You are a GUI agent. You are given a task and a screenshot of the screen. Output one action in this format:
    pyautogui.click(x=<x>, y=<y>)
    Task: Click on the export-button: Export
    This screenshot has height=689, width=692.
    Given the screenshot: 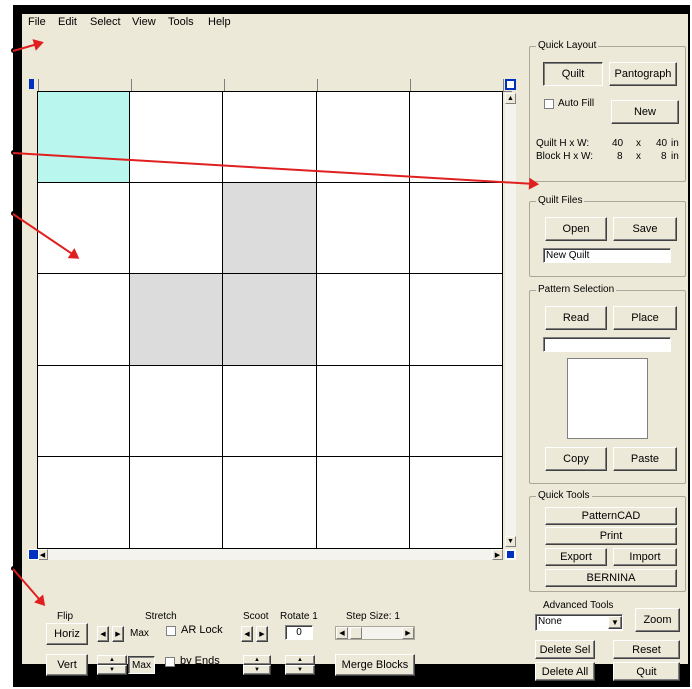 What is the action you would take?
    pyautogui.click(x=576, y=557)
    